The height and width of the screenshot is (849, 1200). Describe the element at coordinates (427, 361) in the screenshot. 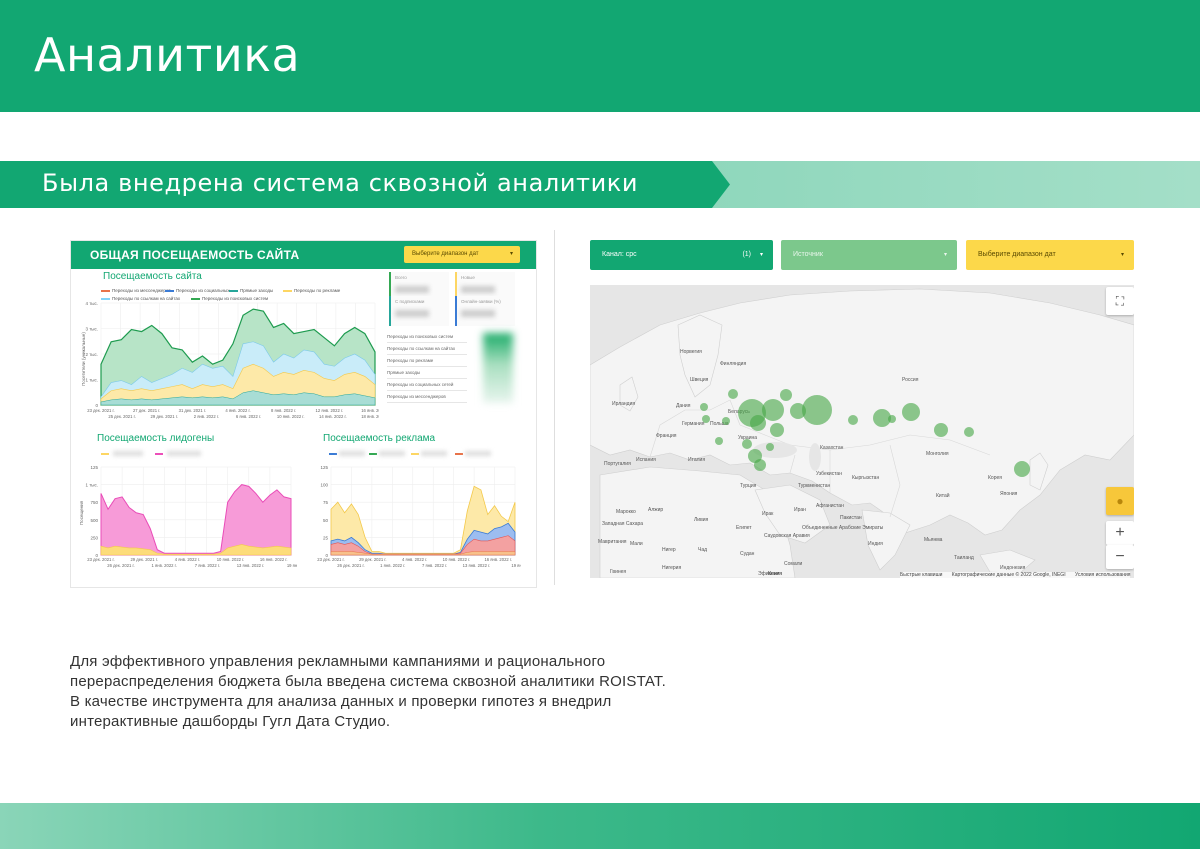

I see `table-row: Переходы по рекламе` at that location.